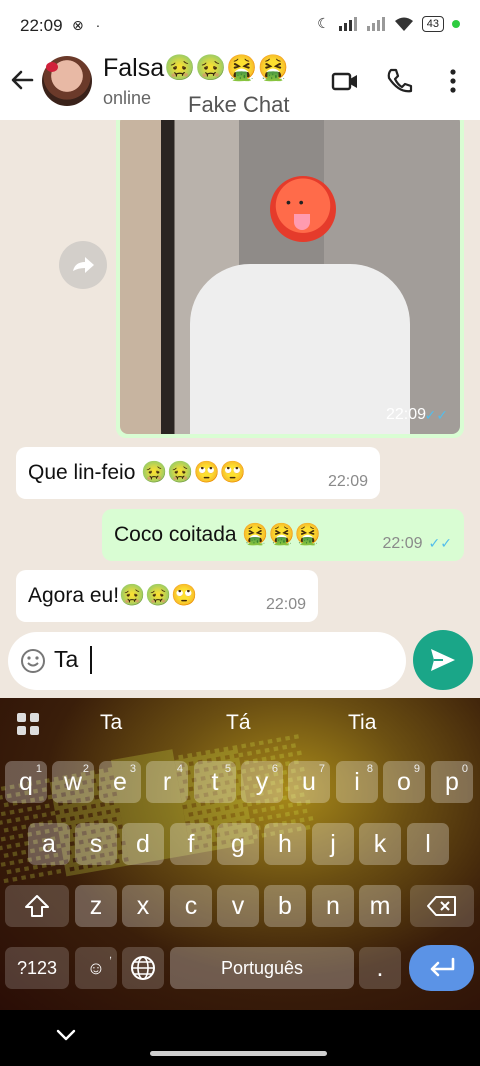  I want to click on back-arrow-icon, so click(22, 80).